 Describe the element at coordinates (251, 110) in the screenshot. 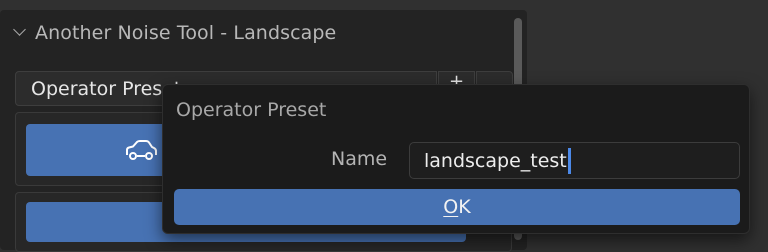

I see `dialog-title: Operator Preset` at that location.